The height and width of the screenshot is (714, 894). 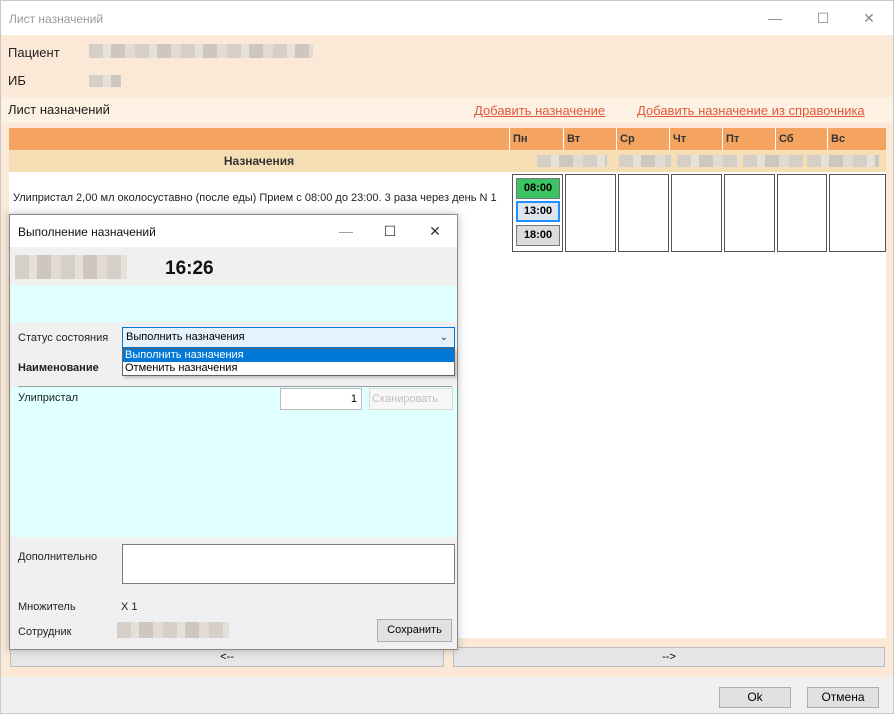 I want to click on scan-button: Сканировать, so click(x=411, y=399).